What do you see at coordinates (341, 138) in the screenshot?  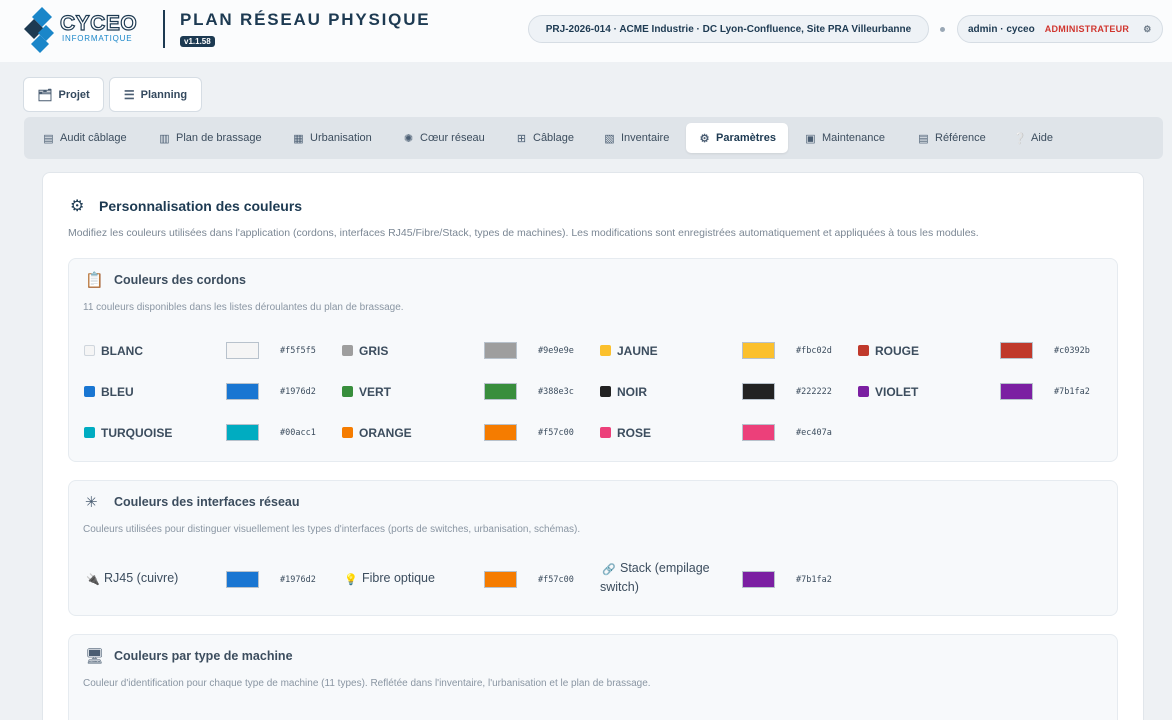 I see `tab-label: Urbanisation` at bounding box center [341, 138].